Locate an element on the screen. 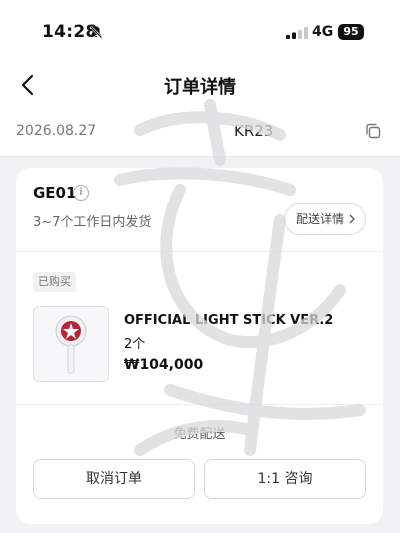  product-thumbnail is located at coordinates (71, 344).